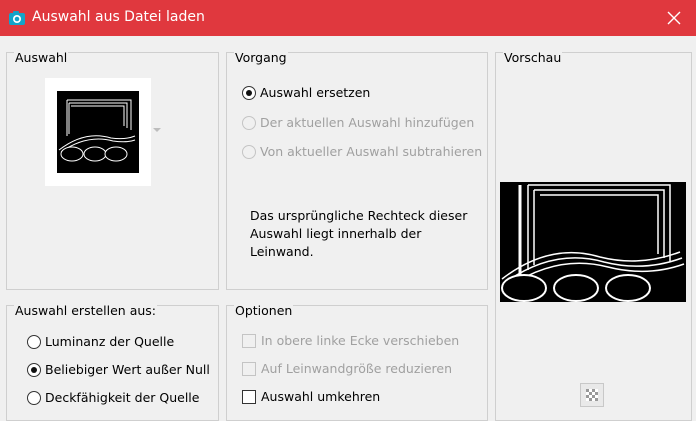 The image size is (696, 421). I want to click on radio-deckfaehigkeit: Deckfähigkeit der Quelle, so click(113, 397).